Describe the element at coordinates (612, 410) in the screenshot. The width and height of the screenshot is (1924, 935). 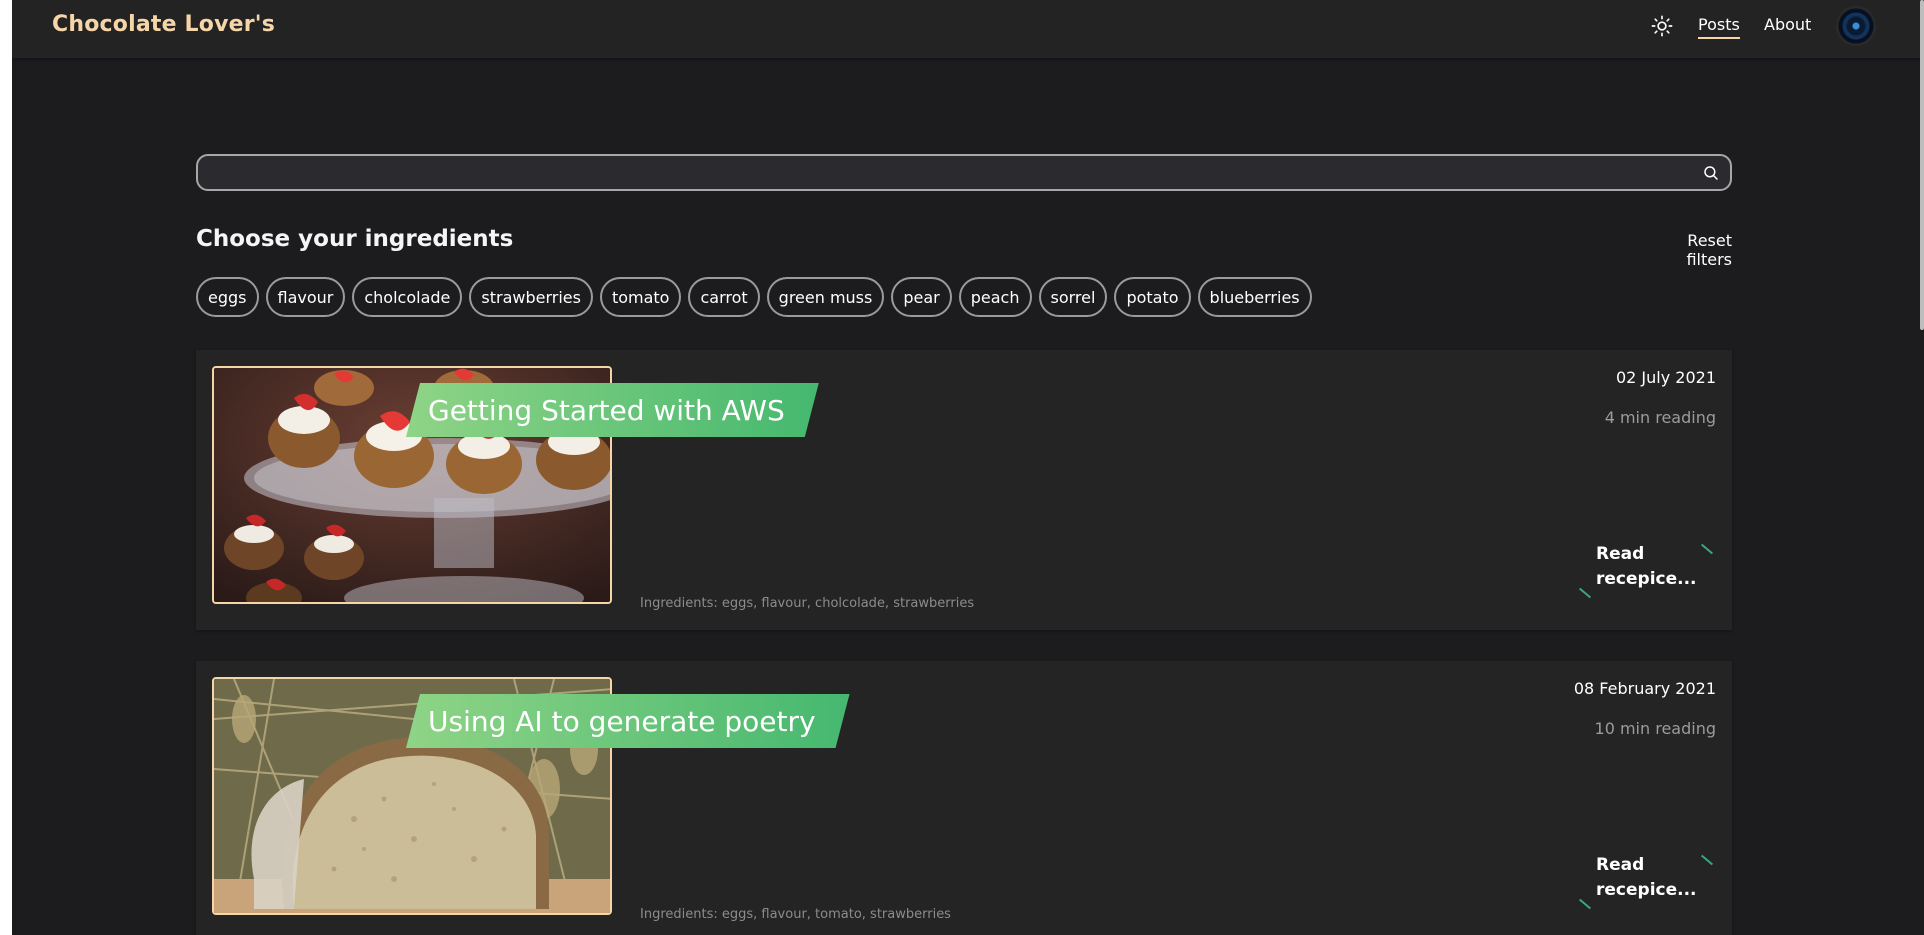
I see `post-title-banner: Getting Started with AWS` at that location.